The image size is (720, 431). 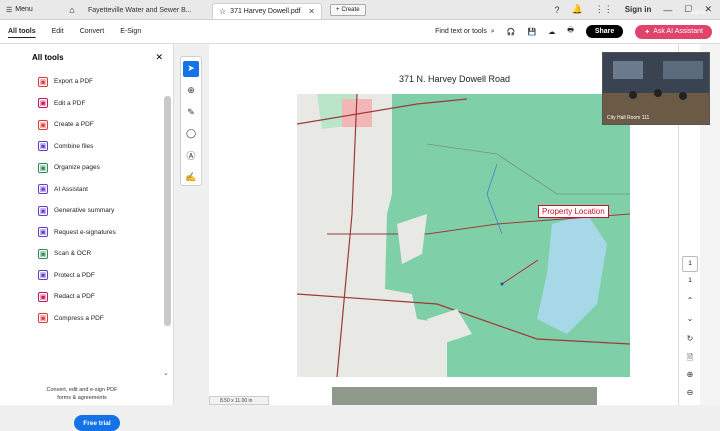 I want to click on tool-item-label: Redact a PDF, so click(x=74, y=297).